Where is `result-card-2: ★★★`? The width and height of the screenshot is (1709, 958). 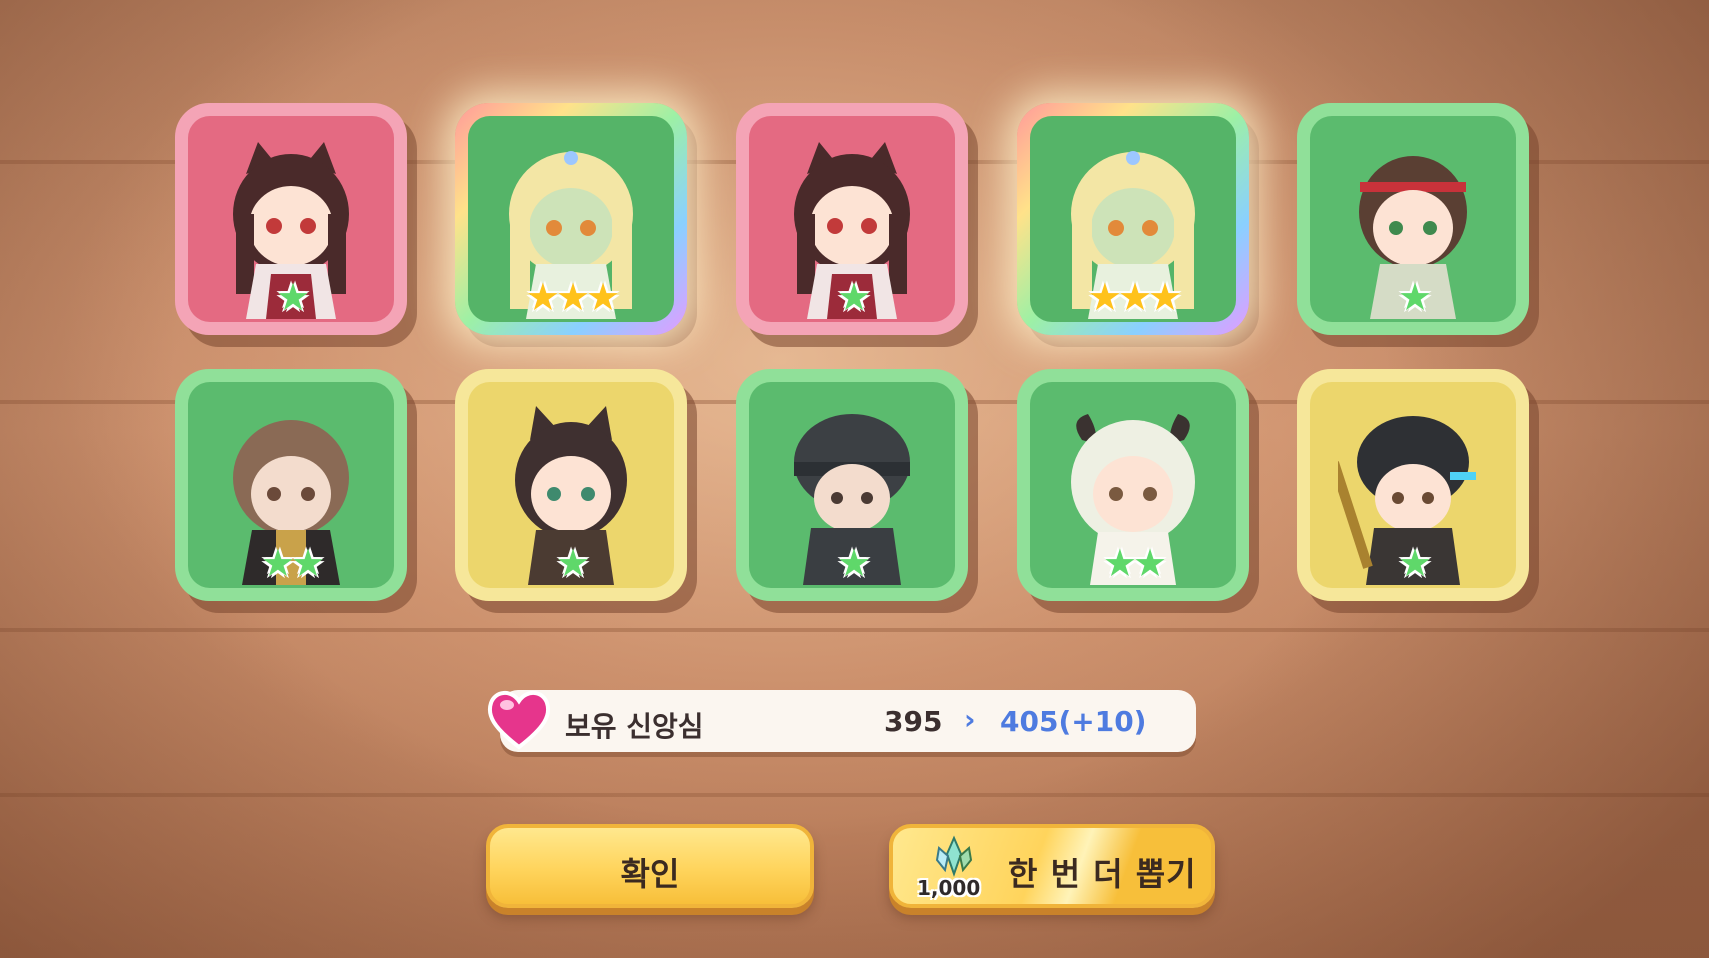 result-card-2: ★★★ is located at coordinates (571, 219).